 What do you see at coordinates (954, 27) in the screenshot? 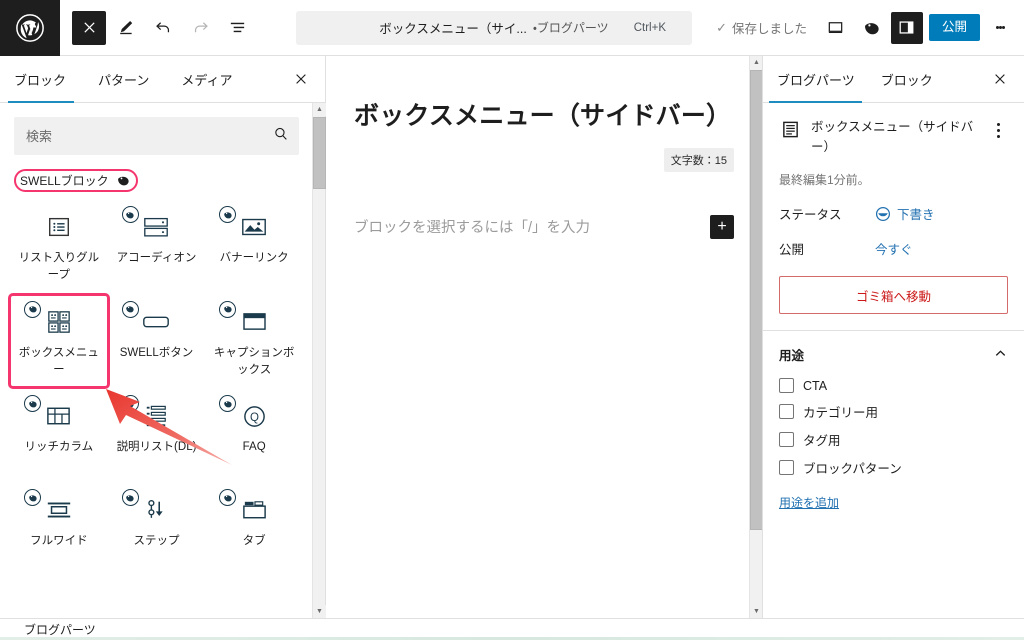
I see `publish-button: 公開` at bounding box center [954, 27].